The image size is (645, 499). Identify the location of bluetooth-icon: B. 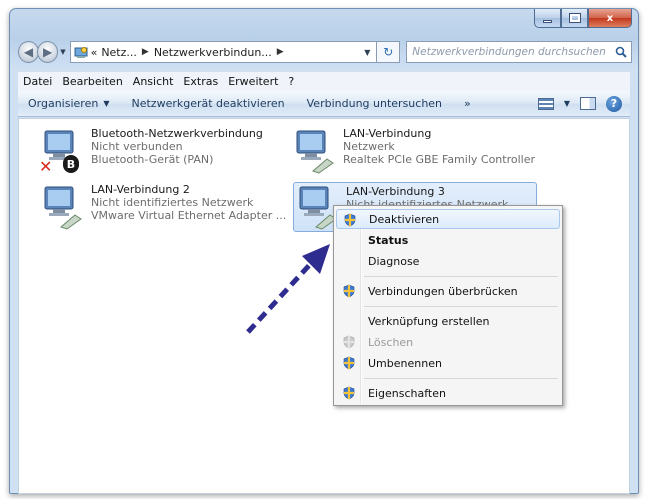
(71, 164).